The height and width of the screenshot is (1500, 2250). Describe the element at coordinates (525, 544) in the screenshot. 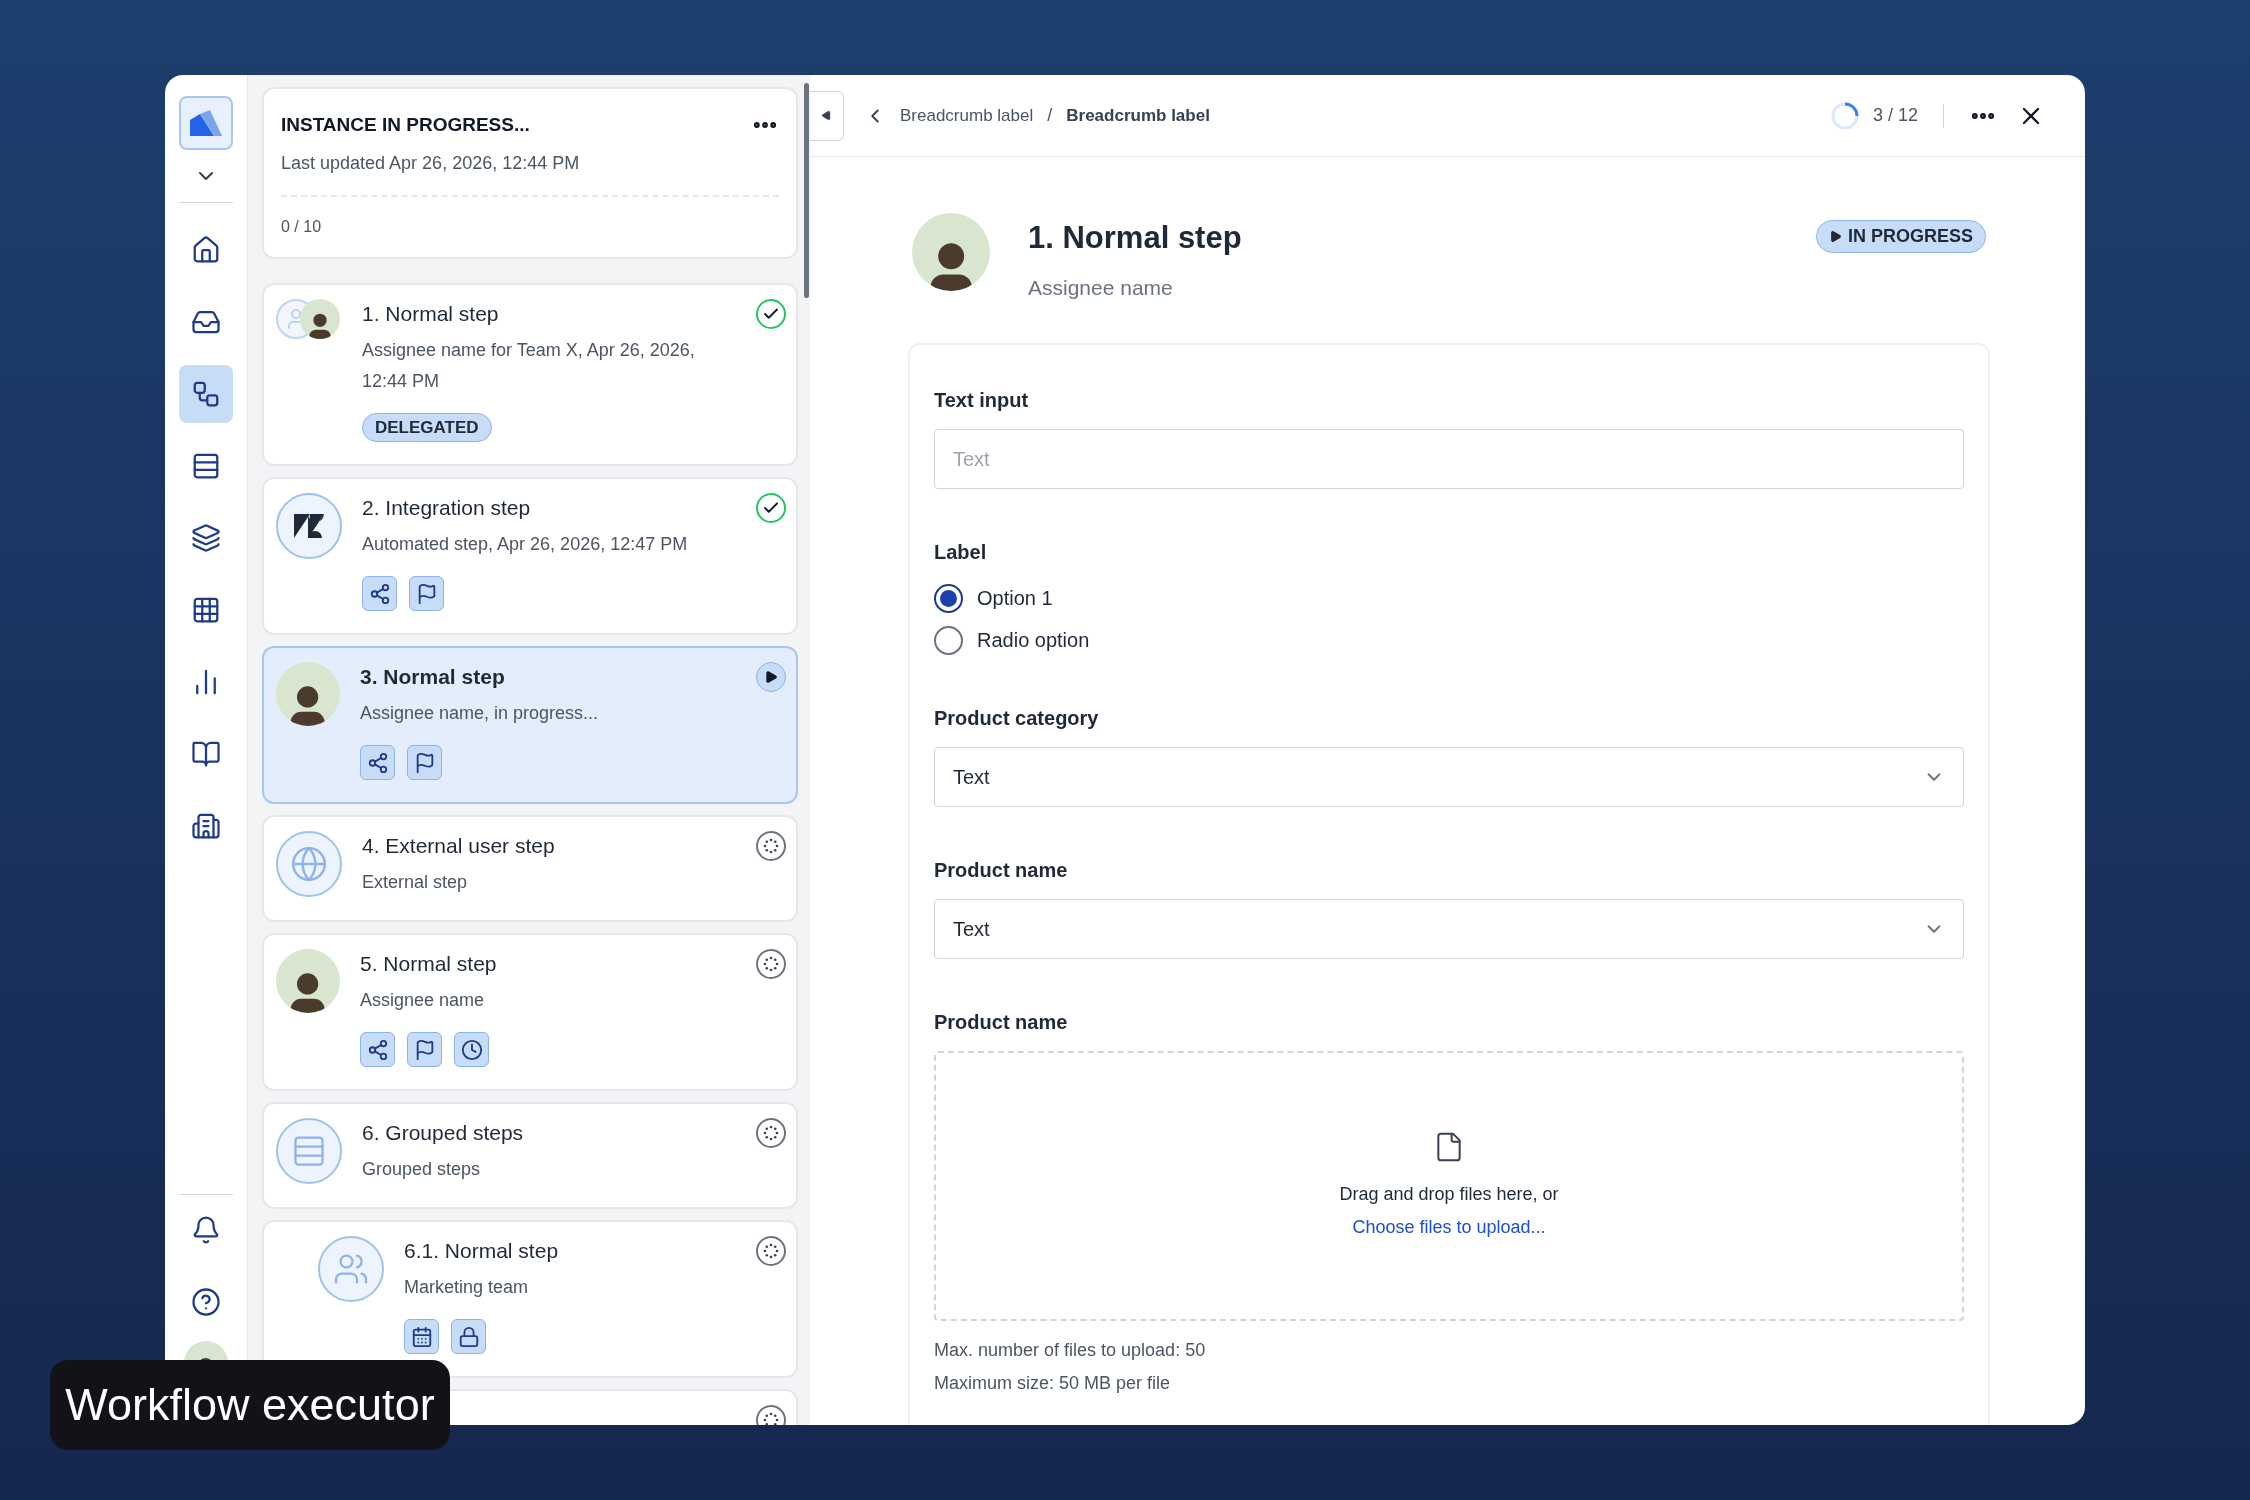

I see `step-subtitle: Automated step, Apr 26, 2026, 12:47 PM` at that location.